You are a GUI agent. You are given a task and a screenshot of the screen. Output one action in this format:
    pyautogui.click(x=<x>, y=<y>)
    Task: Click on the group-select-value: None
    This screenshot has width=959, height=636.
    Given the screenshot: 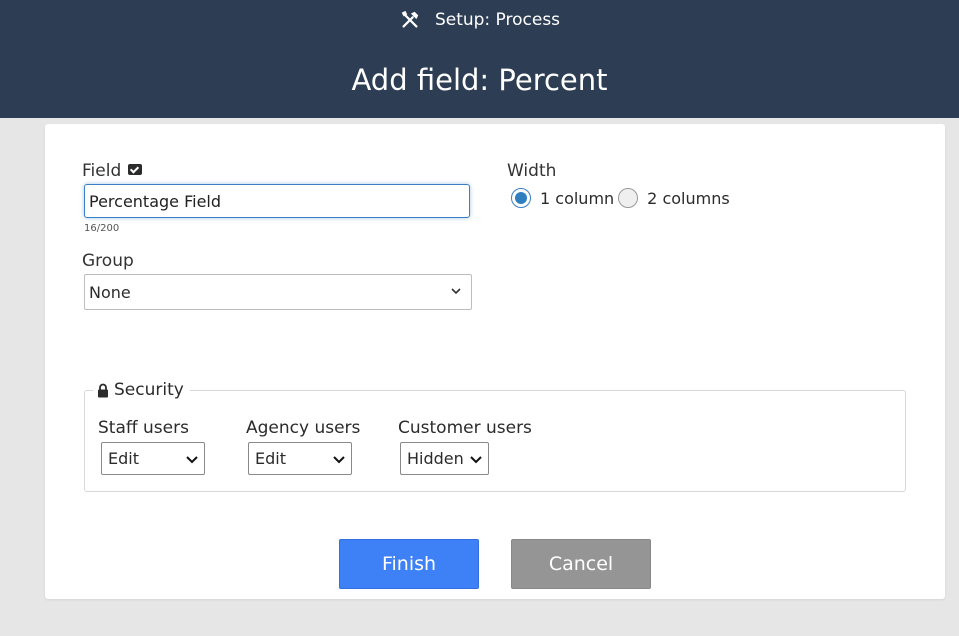 What is the action you would take?
    pyautogui.click(x=110, y=292)
    